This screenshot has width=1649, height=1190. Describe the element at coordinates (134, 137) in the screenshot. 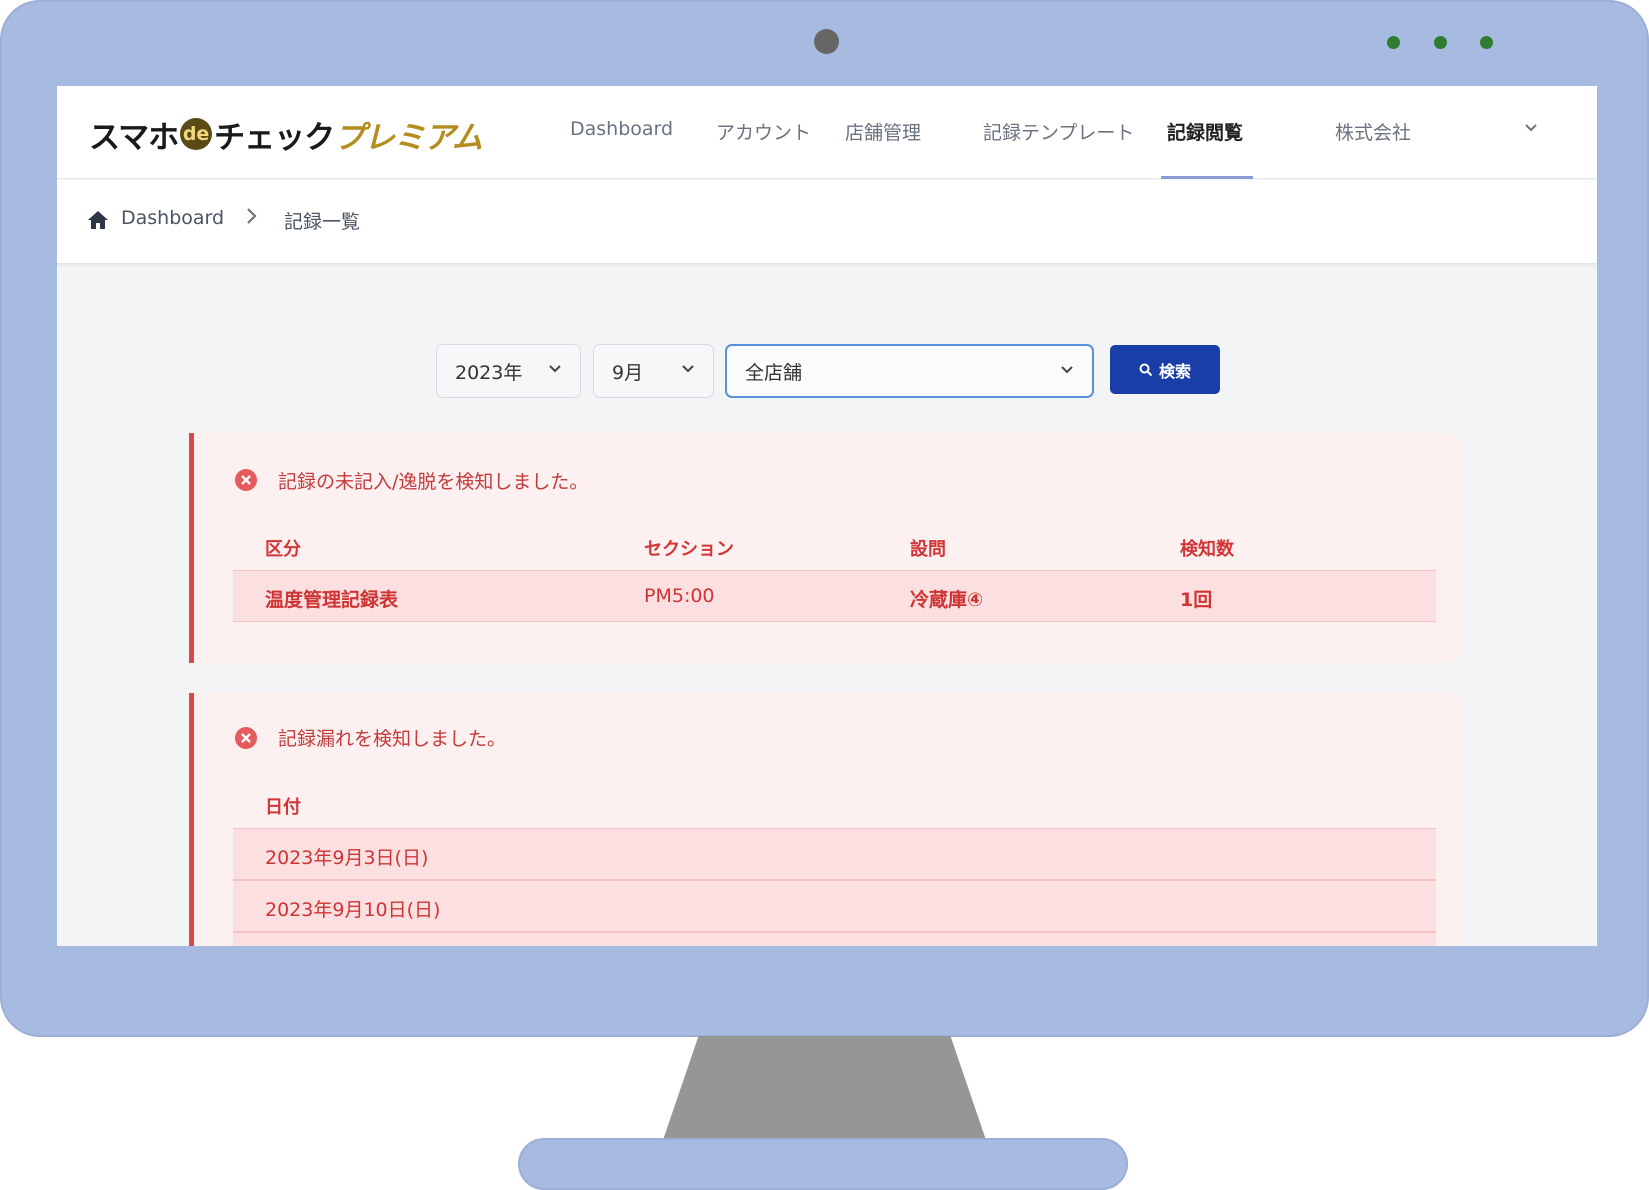

I see `logo-text: スマホ` at that location.